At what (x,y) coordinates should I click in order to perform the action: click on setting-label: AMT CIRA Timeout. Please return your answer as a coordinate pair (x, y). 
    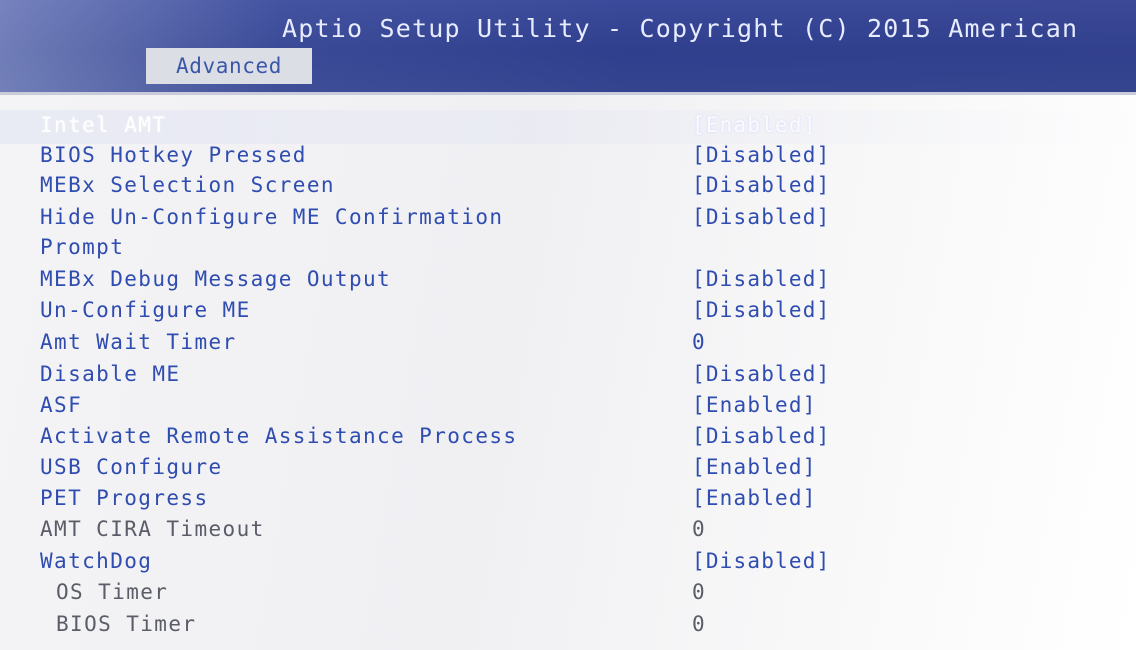
    Looking at the image, I should click on (152, 529).